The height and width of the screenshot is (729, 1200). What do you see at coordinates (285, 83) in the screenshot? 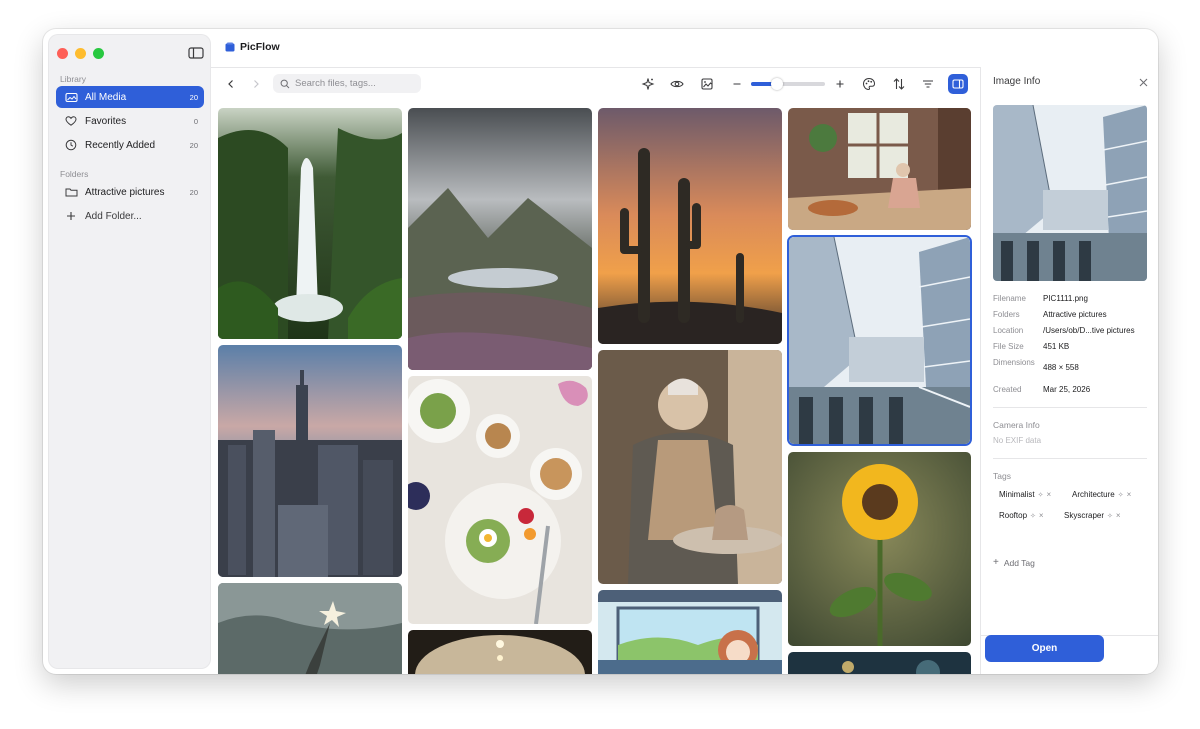
I see `search-icon` at bounding box center [285, 83].